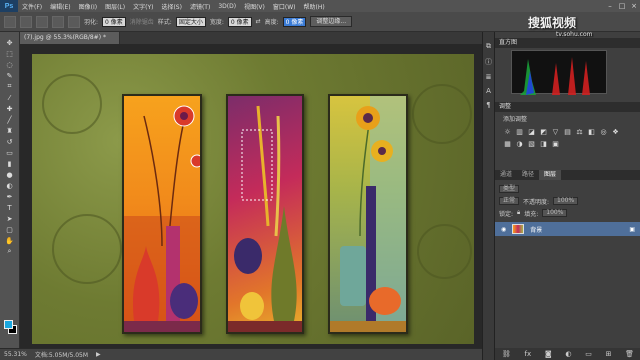 The width and height of the screenshot is (640, 360). I want to click on status-bar: 55.31% 文档:5.05M/5.05M ▶, so click(241, 354).